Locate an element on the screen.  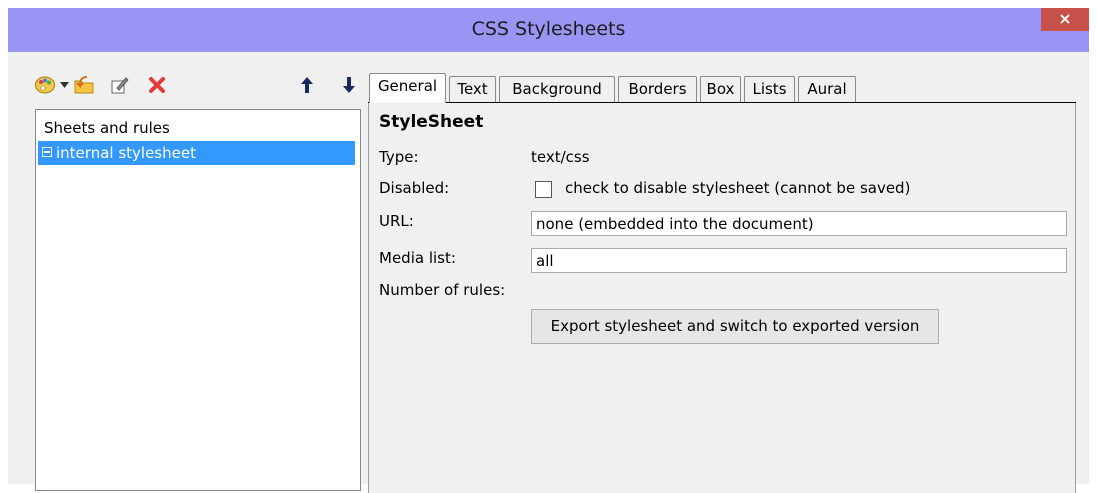
palette-icon is located at coordinates (45, 85).